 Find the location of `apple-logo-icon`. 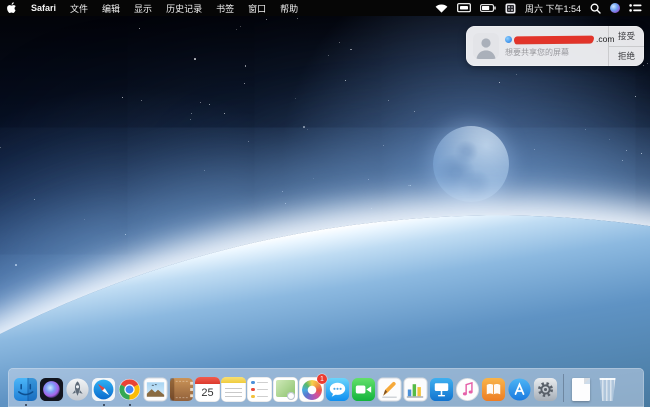

apple-logo-icon is located at coordinates (11, 7).